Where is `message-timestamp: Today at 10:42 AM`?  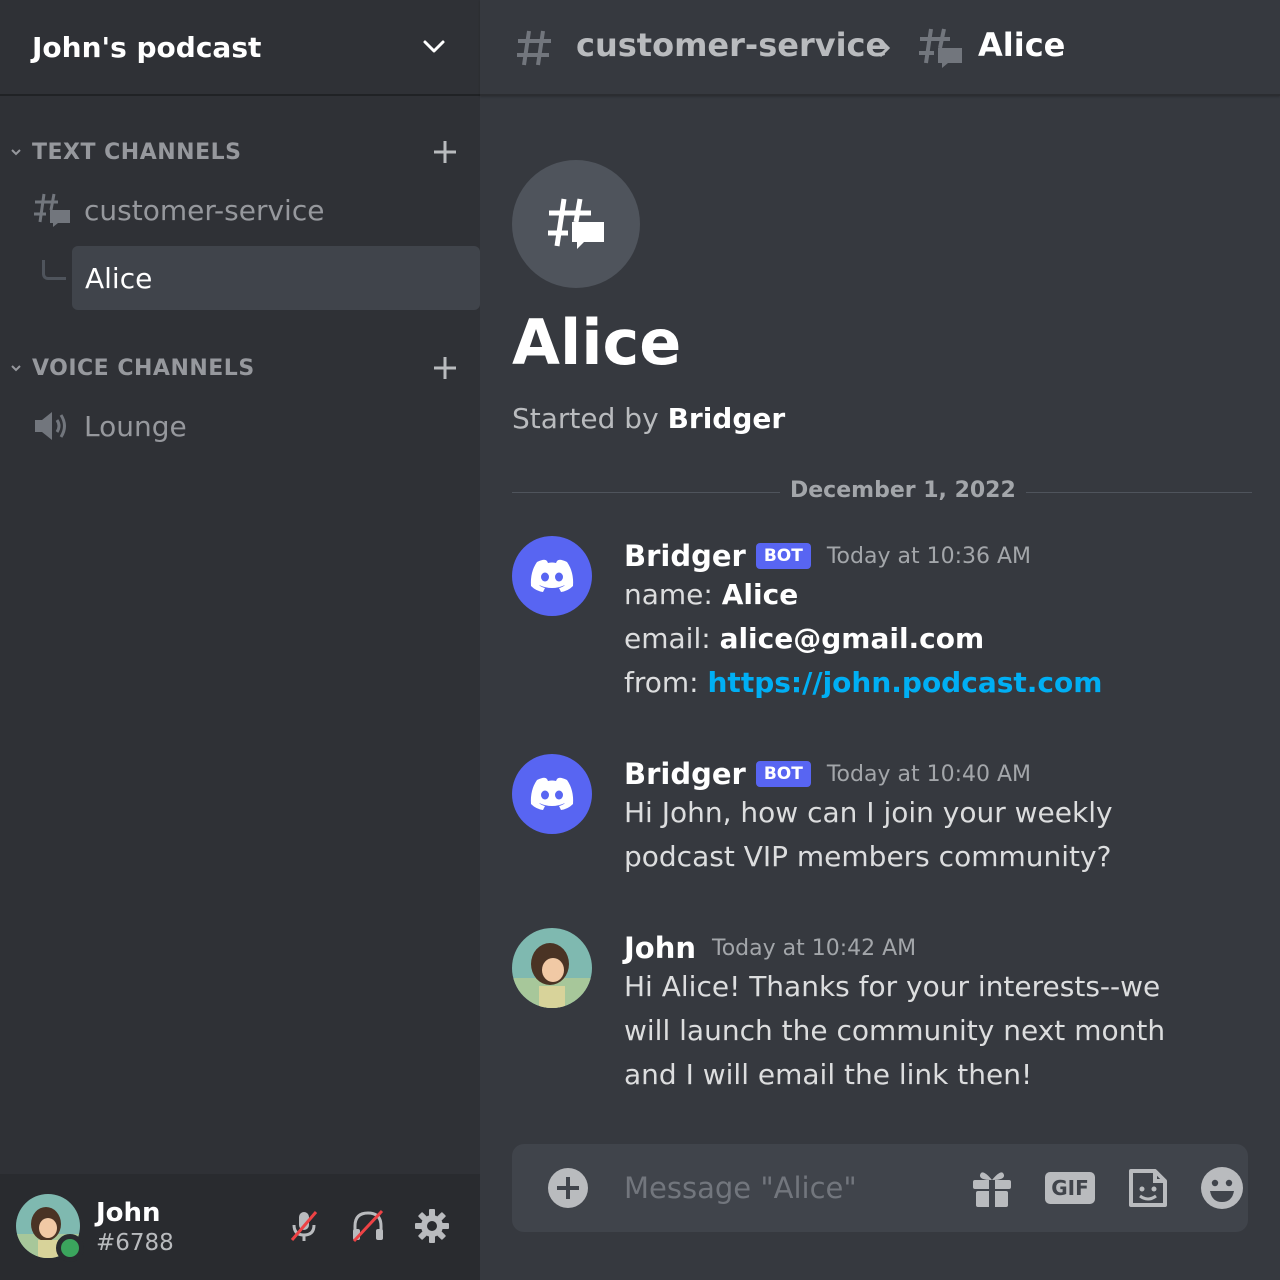
message-timestamp: Today at 10:42 AM is located at coordinates (814, 948).